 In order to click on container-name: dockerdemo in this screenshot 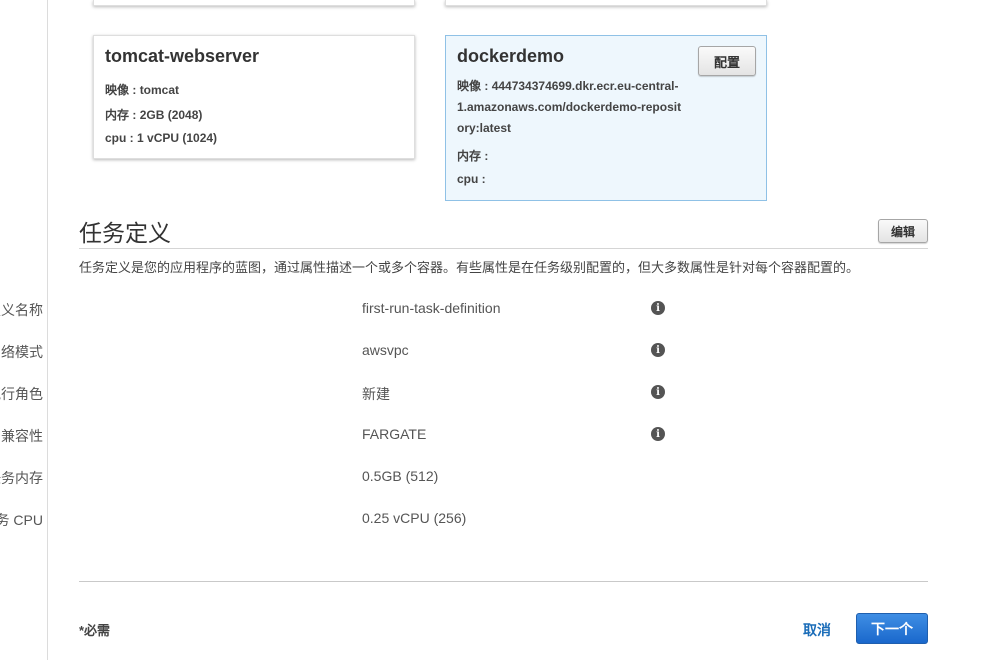, I will do `click(511, 56)`.